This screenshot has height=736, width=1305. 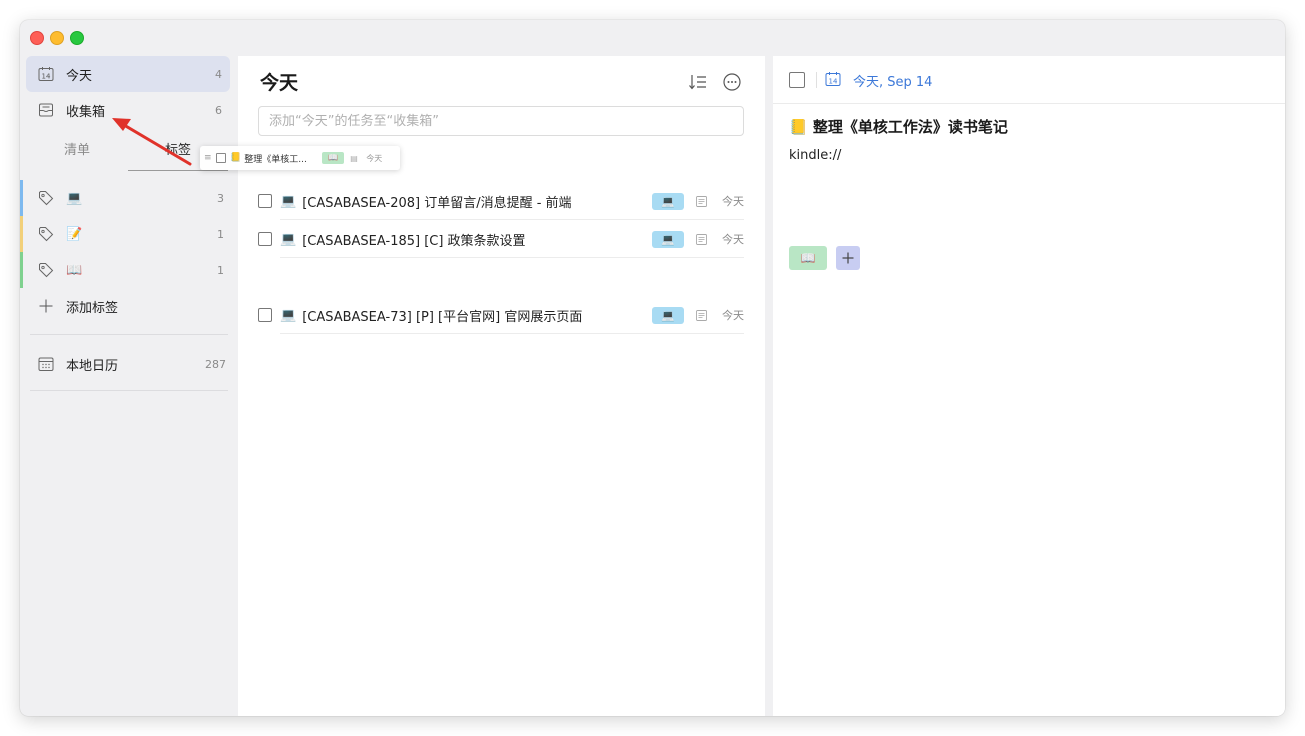 What do you see at coordinates (732, 82) in the screenshot?
I see `more-options-icon` at bounding box center [732, 82].